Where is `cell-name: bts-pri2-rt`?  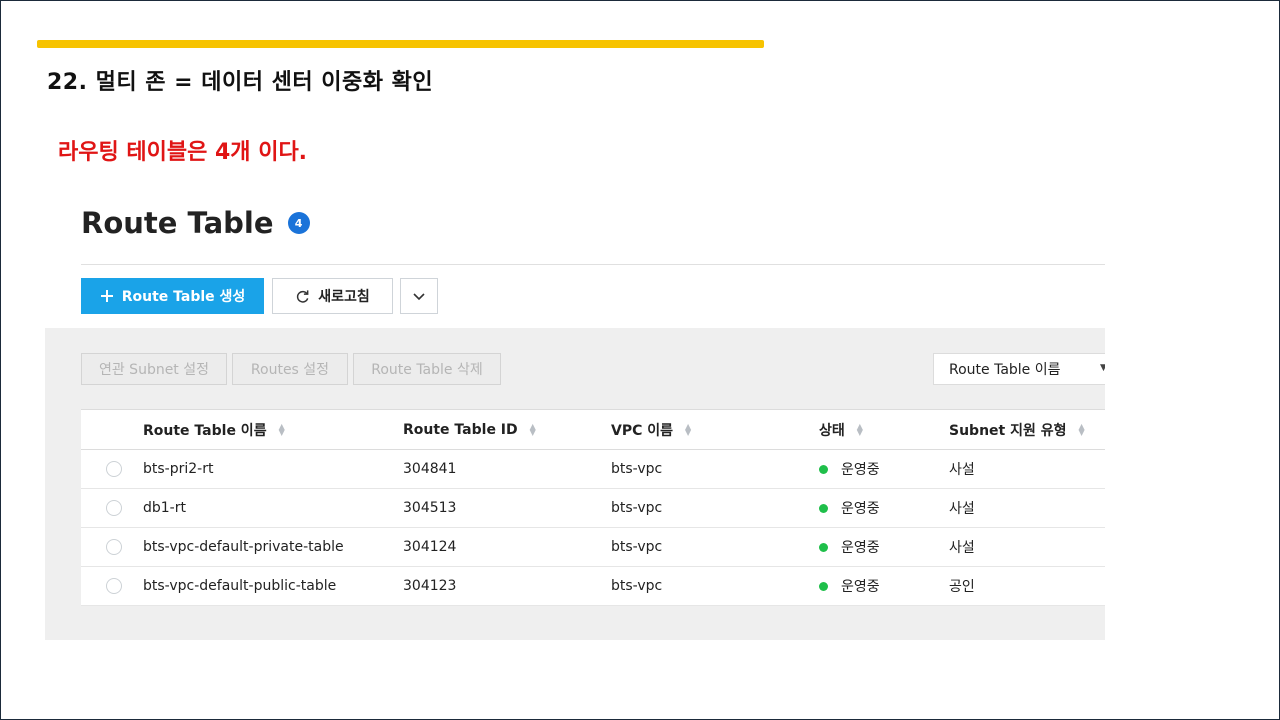
cell-name: bts-pri2-rt is located at coordinates (178, 469).